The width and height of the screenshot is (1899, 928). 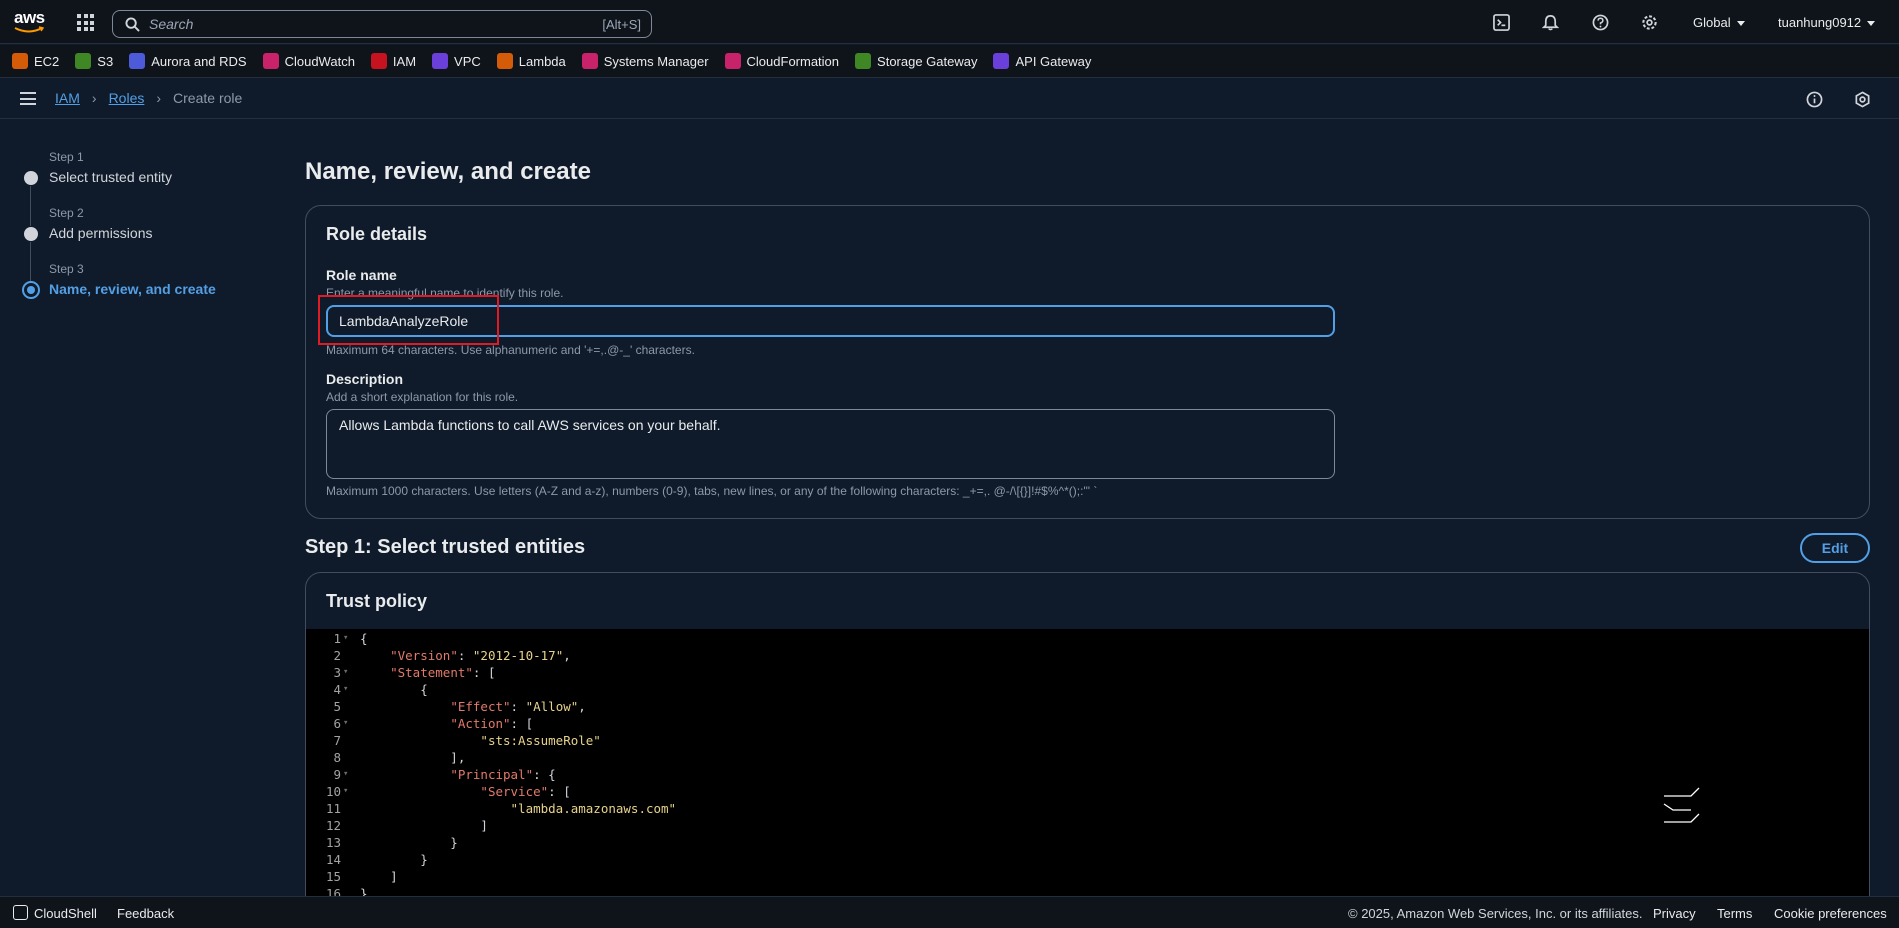 I want to click on favorite-cloudformation: CloudFormation, so click(x=782, y=61).